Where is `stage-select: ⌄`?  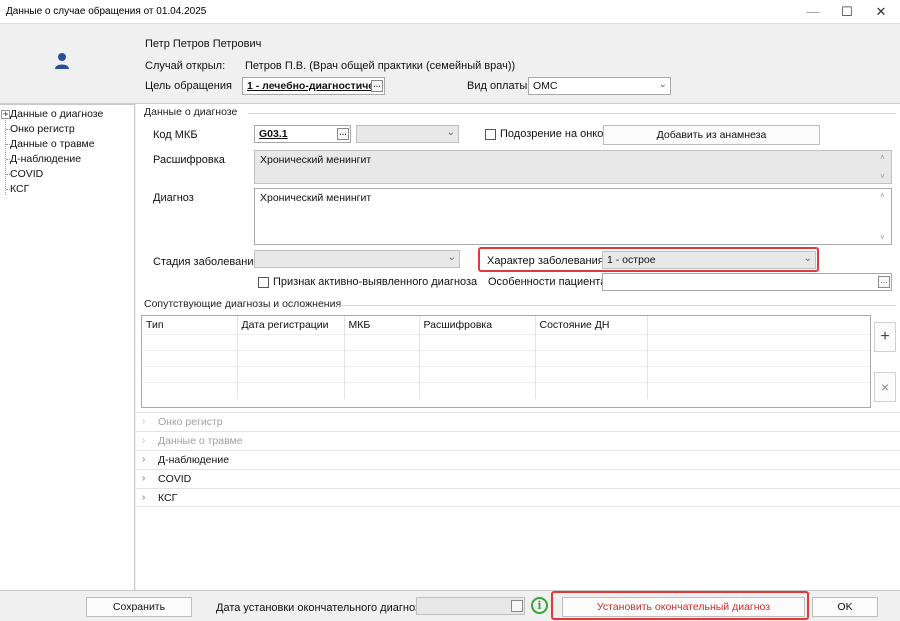
stage-select: ⌄ is located at coordinates (357, 259).